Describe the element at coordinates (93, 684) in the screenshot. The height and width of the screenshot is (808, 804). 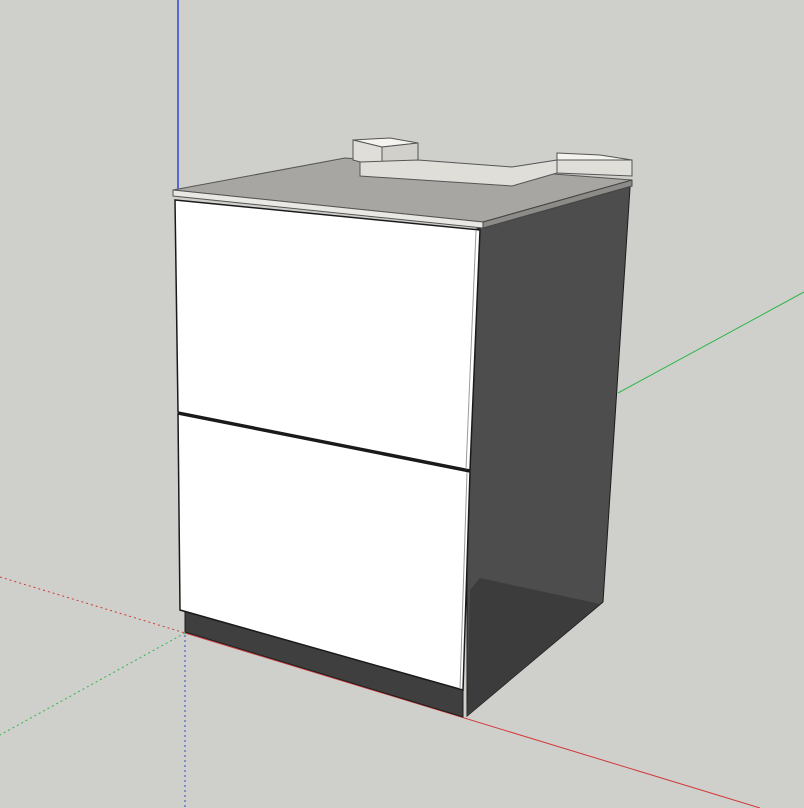
I see `y-axis-negative` at that location.